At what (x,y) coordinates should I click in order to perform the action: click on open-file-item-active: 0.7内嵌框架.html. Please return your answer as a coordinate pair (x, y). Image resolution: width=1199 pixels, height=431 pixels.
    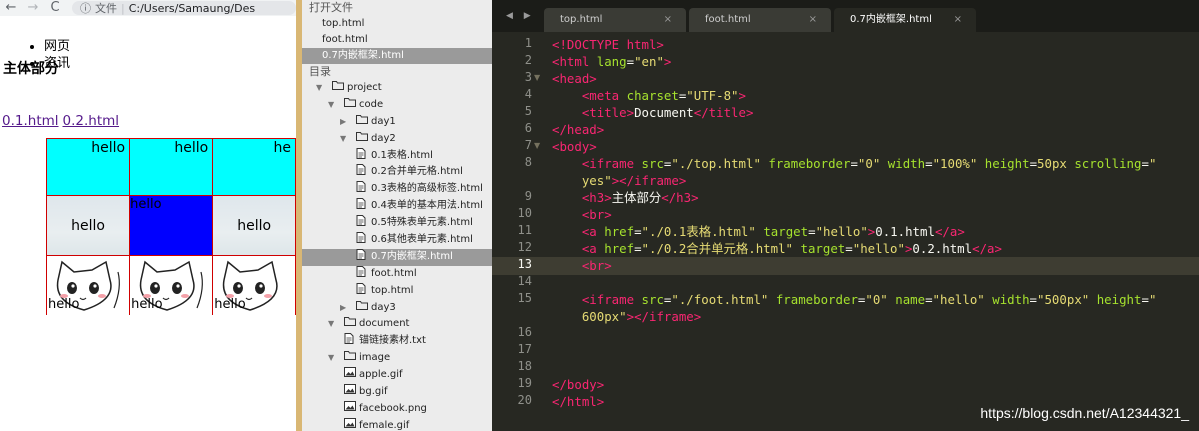
    Looking at the image, I should click on (397, 56).